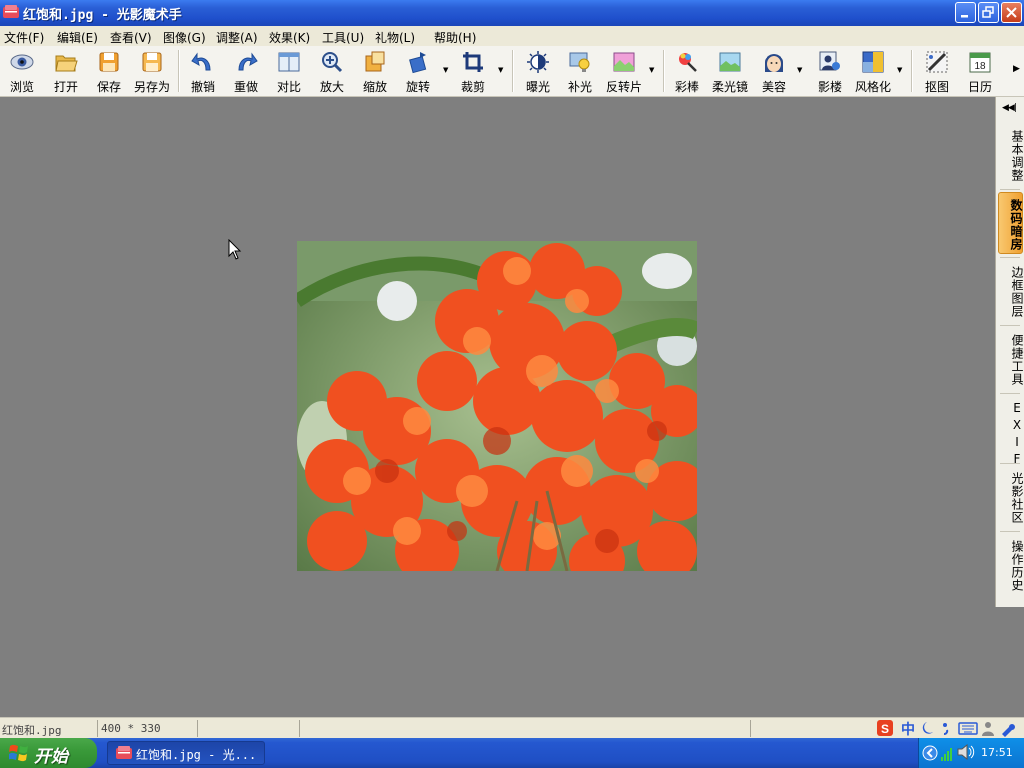 The height and width of the screenshot is (768, 1024). What do you see at coordinates (418, 71) in the screenshot?
I see `rotate-button: 旋转` at bounding box center [418, 71].